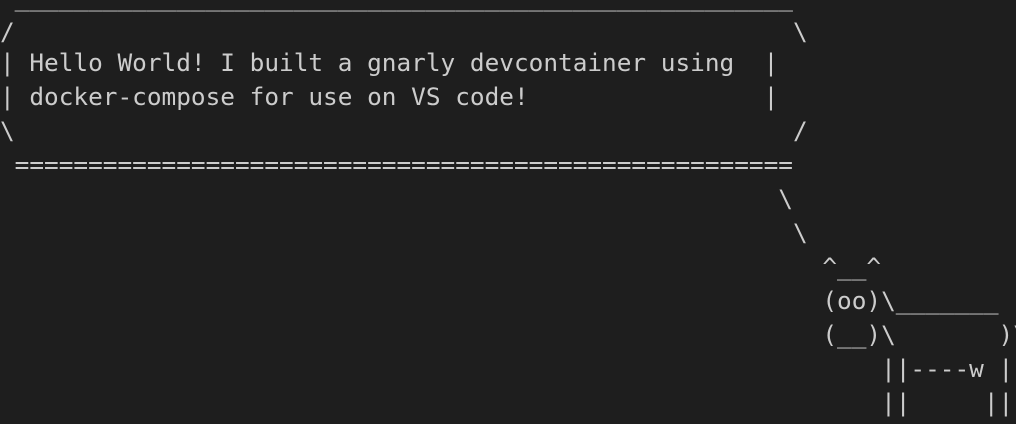 This screenshot has height=424, width=1016. I want to click on speech-bubble-lower-corners: \ /, so click(404, 130).